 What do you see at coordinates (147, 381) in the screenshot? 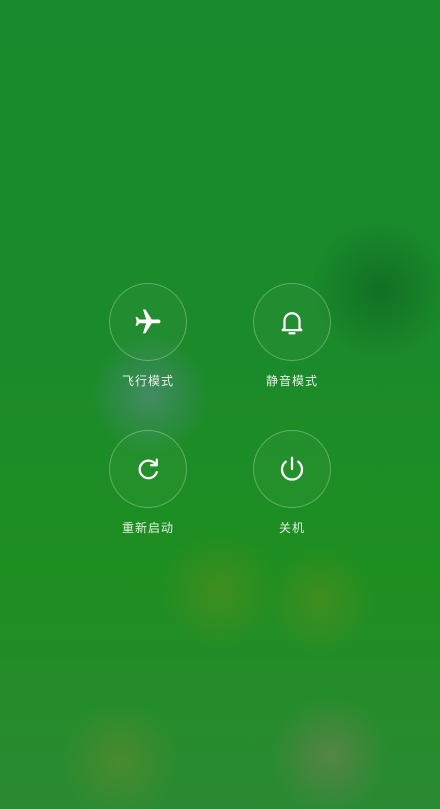
I see `airplane-mode-label: 飞行模式` at bounding box center [147, 381].